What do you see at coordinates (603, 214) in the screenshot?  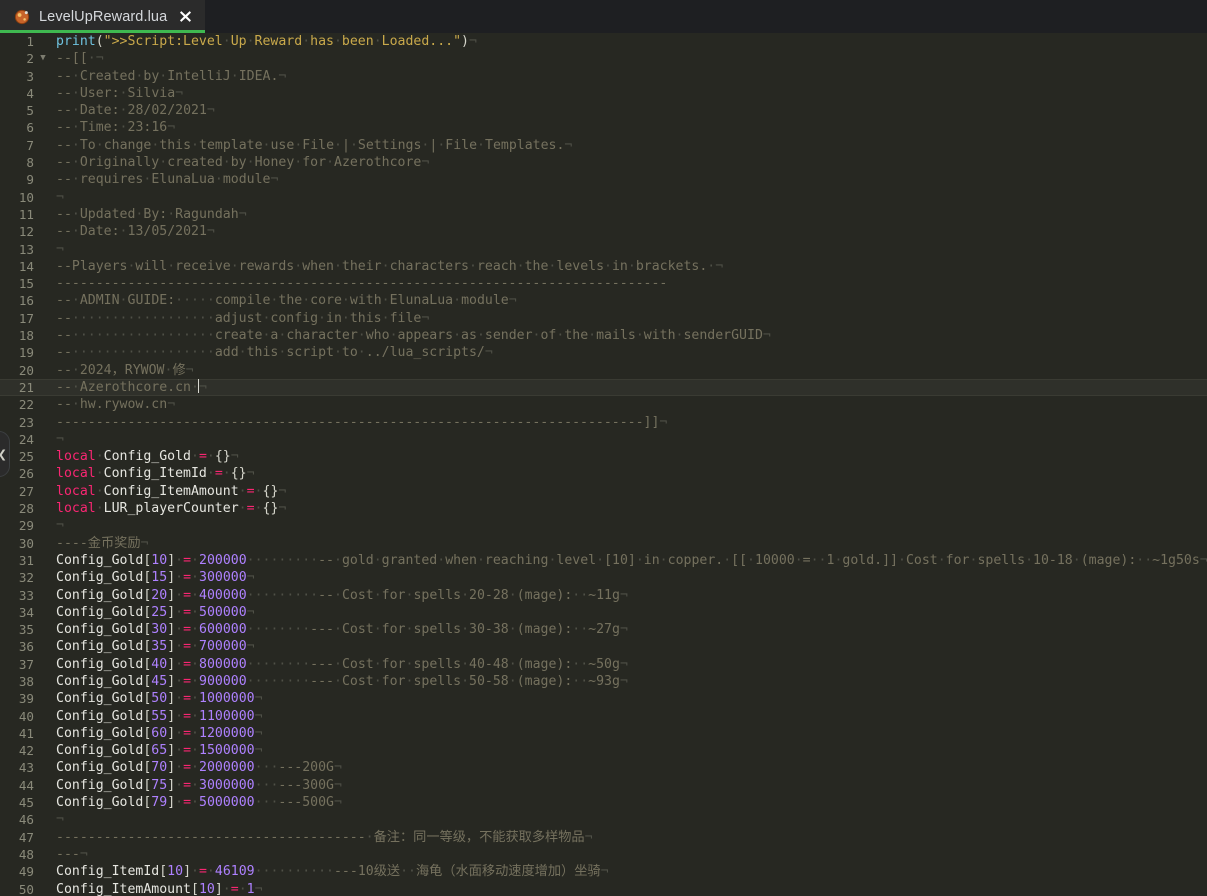 I see `code-line: 11 --·Updated·By:·Ragundah¬` at bounding box center [603, 214].